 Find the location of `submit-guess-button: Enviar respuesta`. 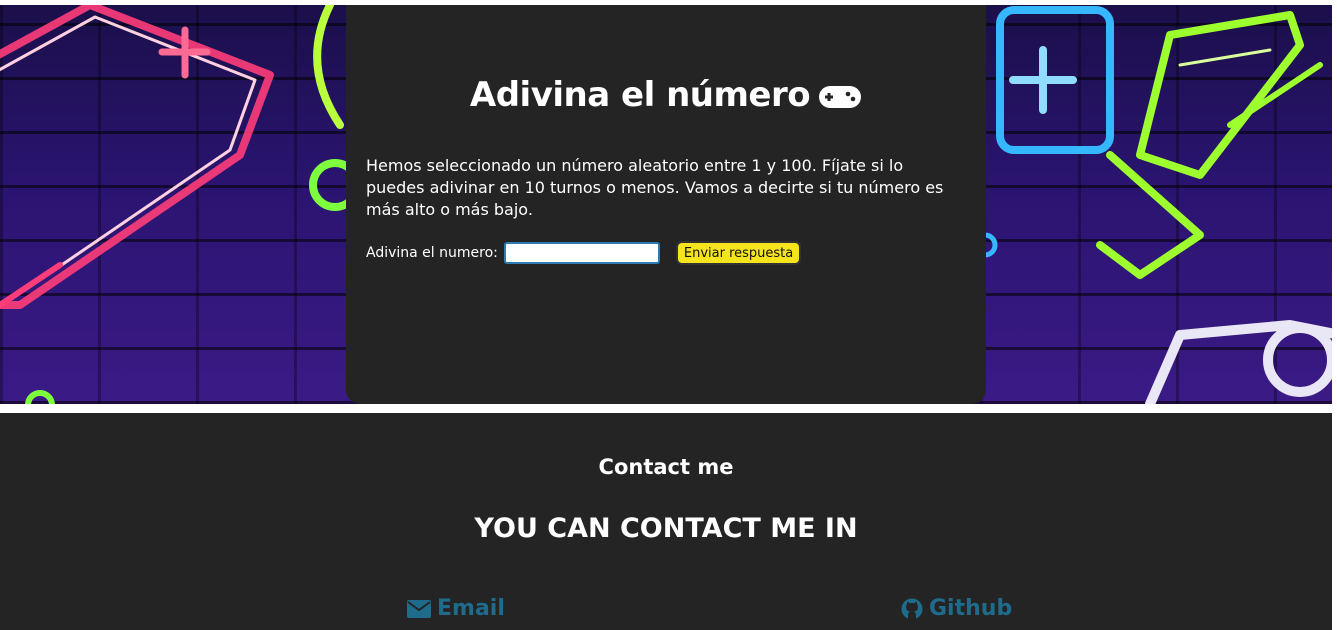

submit-guess-button: Enviar respuesta is located at coordinates (738, 253).